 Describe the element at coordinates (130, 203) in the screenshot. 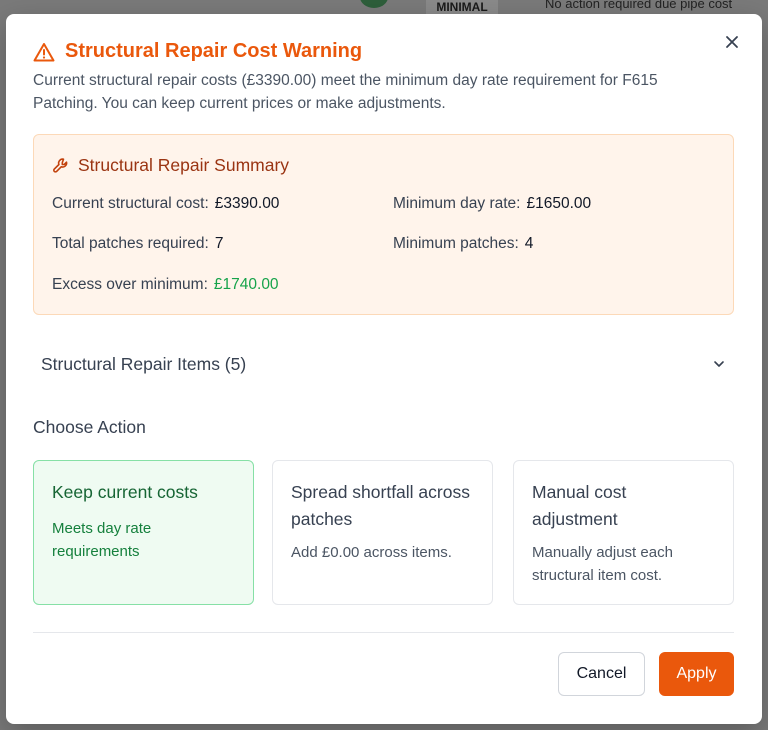

I see `current-cost-label: Current structural cost:` at that location.